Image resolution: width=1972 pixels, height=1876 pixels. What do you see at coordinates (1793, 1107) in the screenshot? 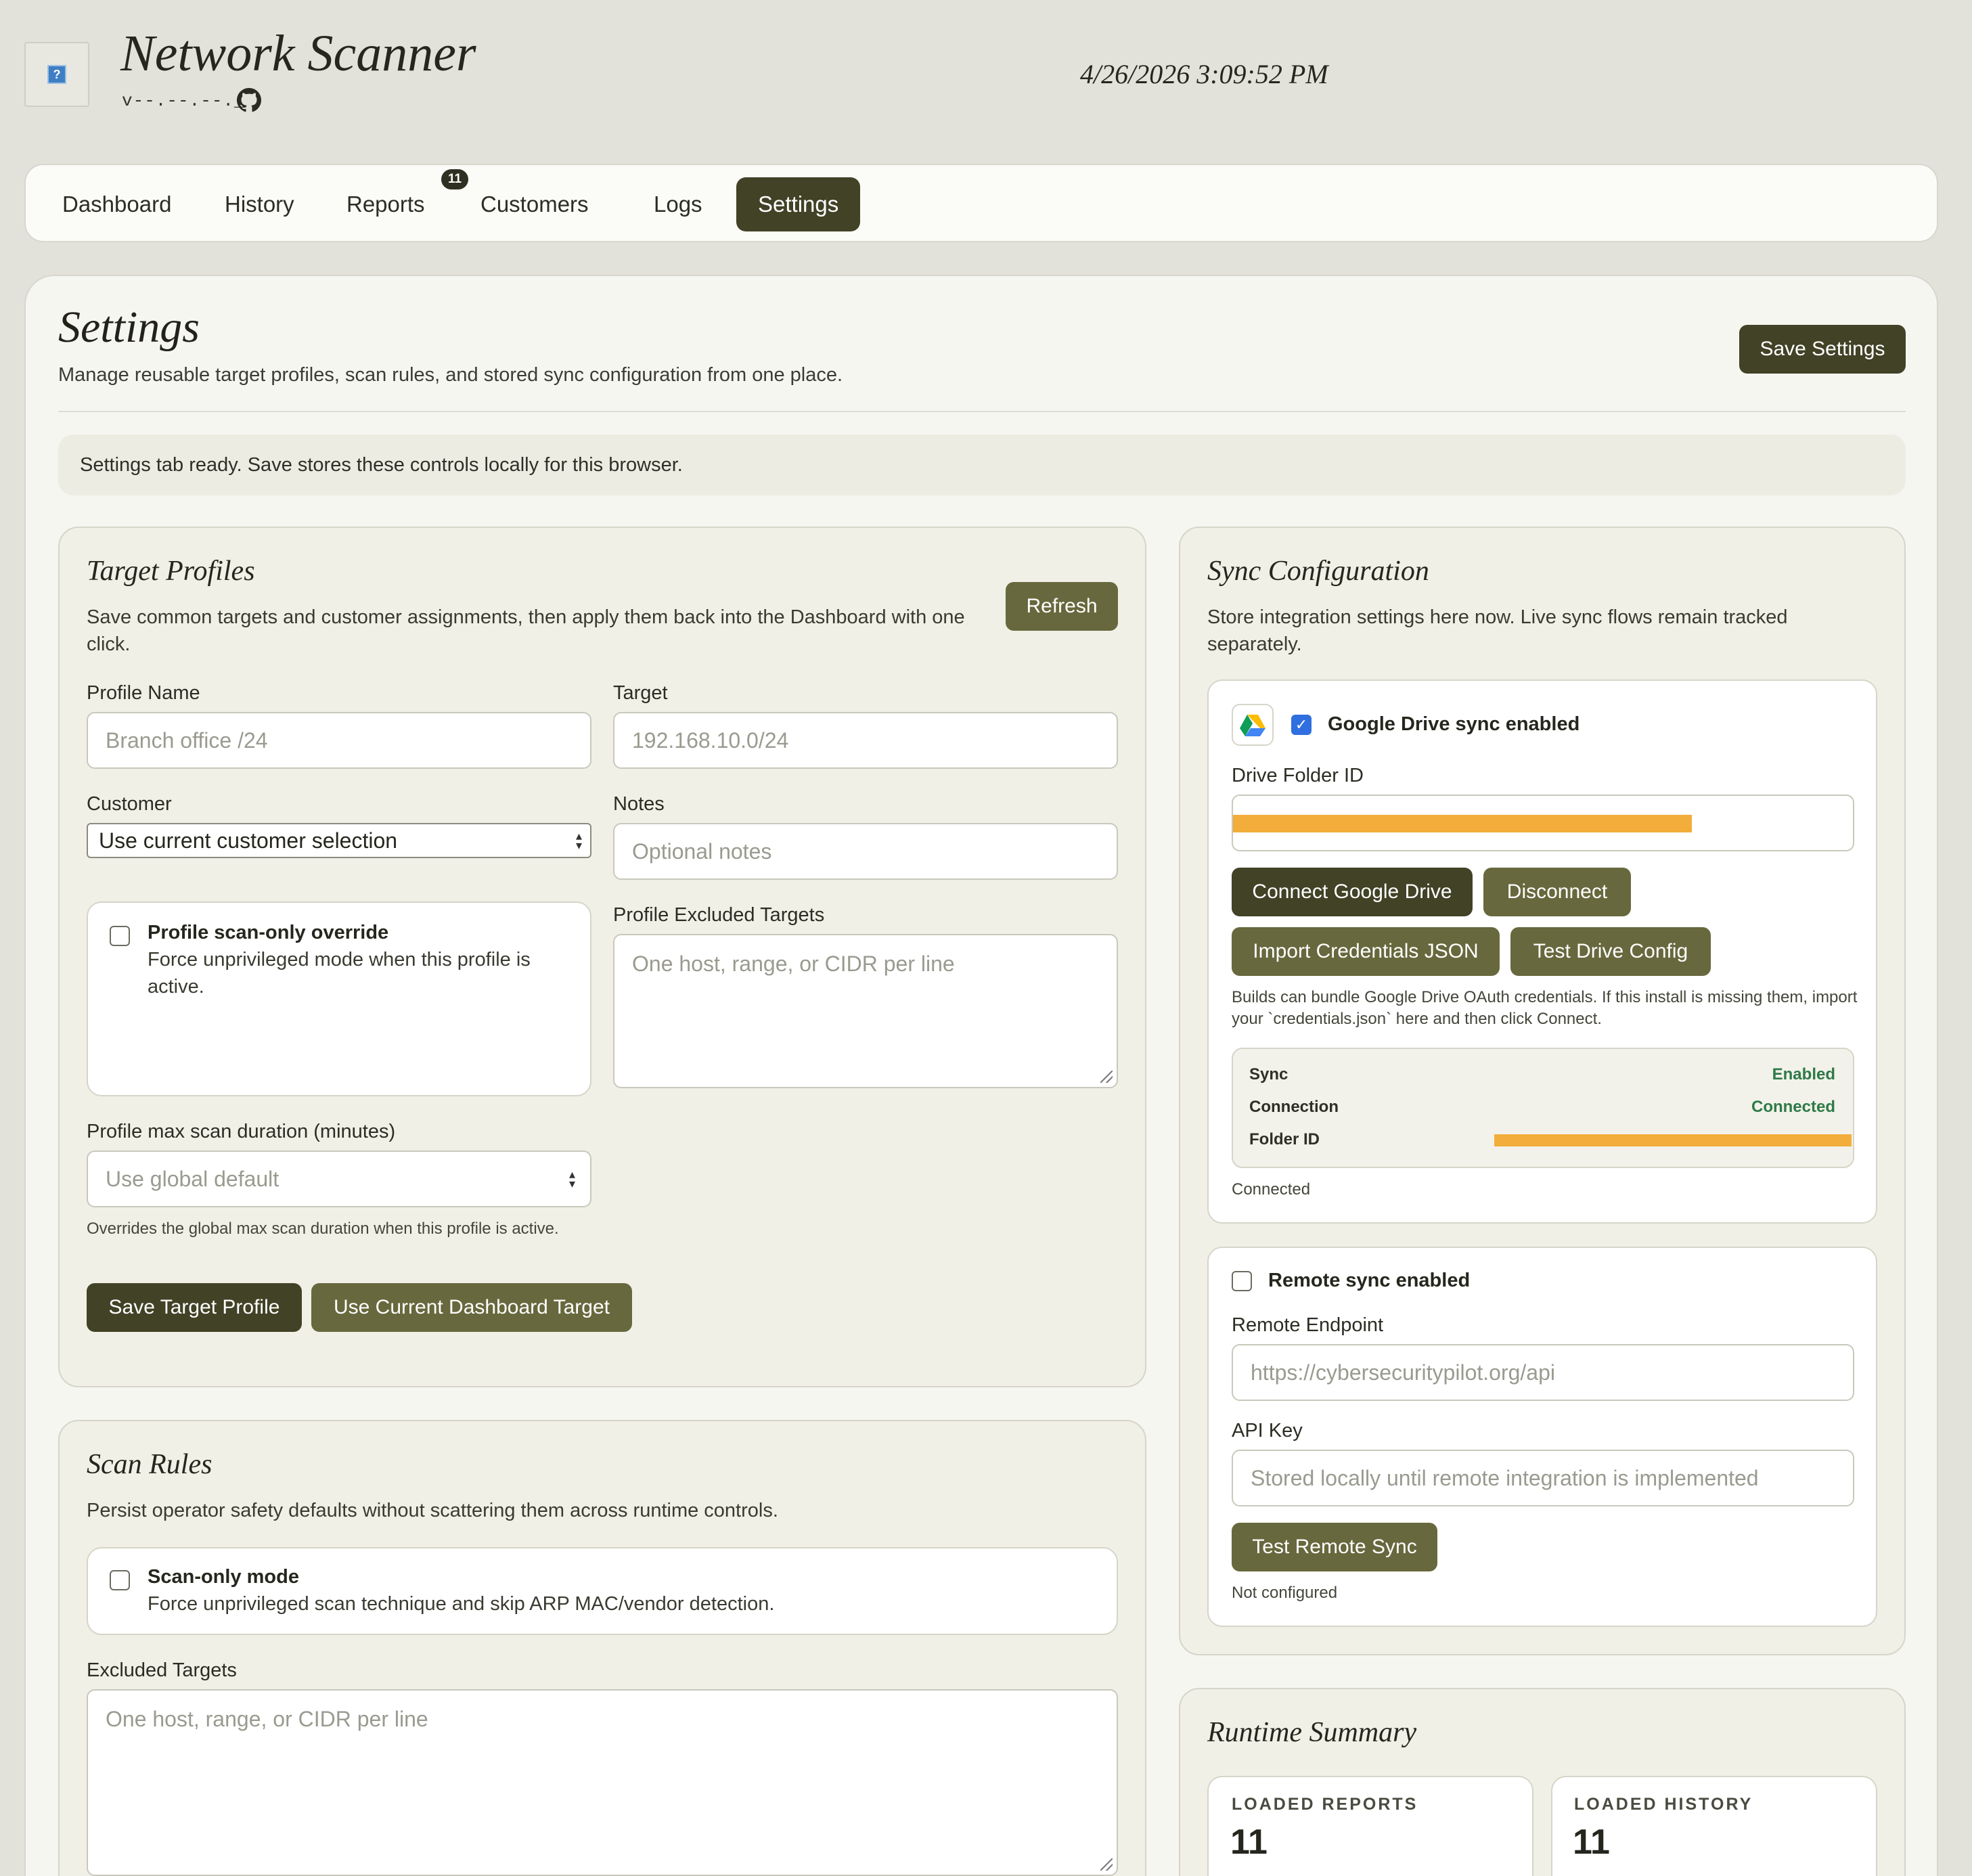
I see `status-value: Connected` at bounding box center [1793, 1107].